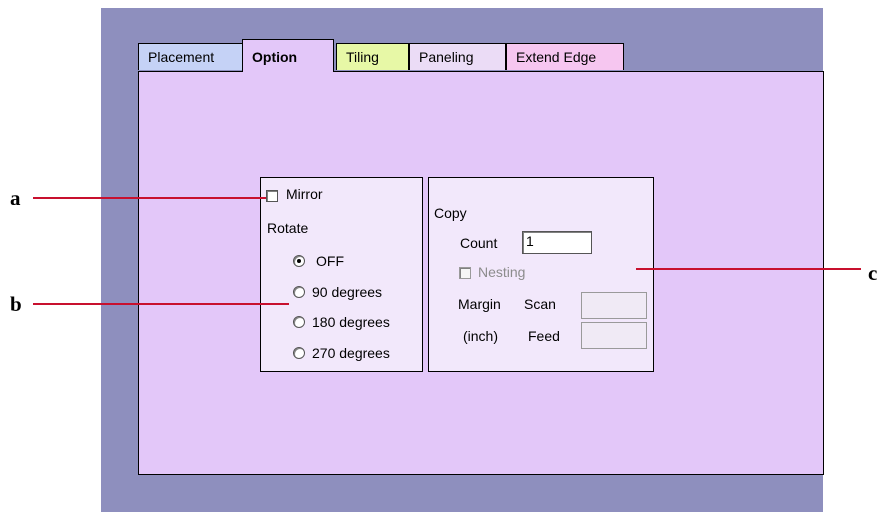 Image resolution: width=890 pixels, height=512 pixels. What do you see at coordinates (351, 322) in the screenshot?
I see `rotate-180-label: 180 degrees` at bounding box center [351, 322].